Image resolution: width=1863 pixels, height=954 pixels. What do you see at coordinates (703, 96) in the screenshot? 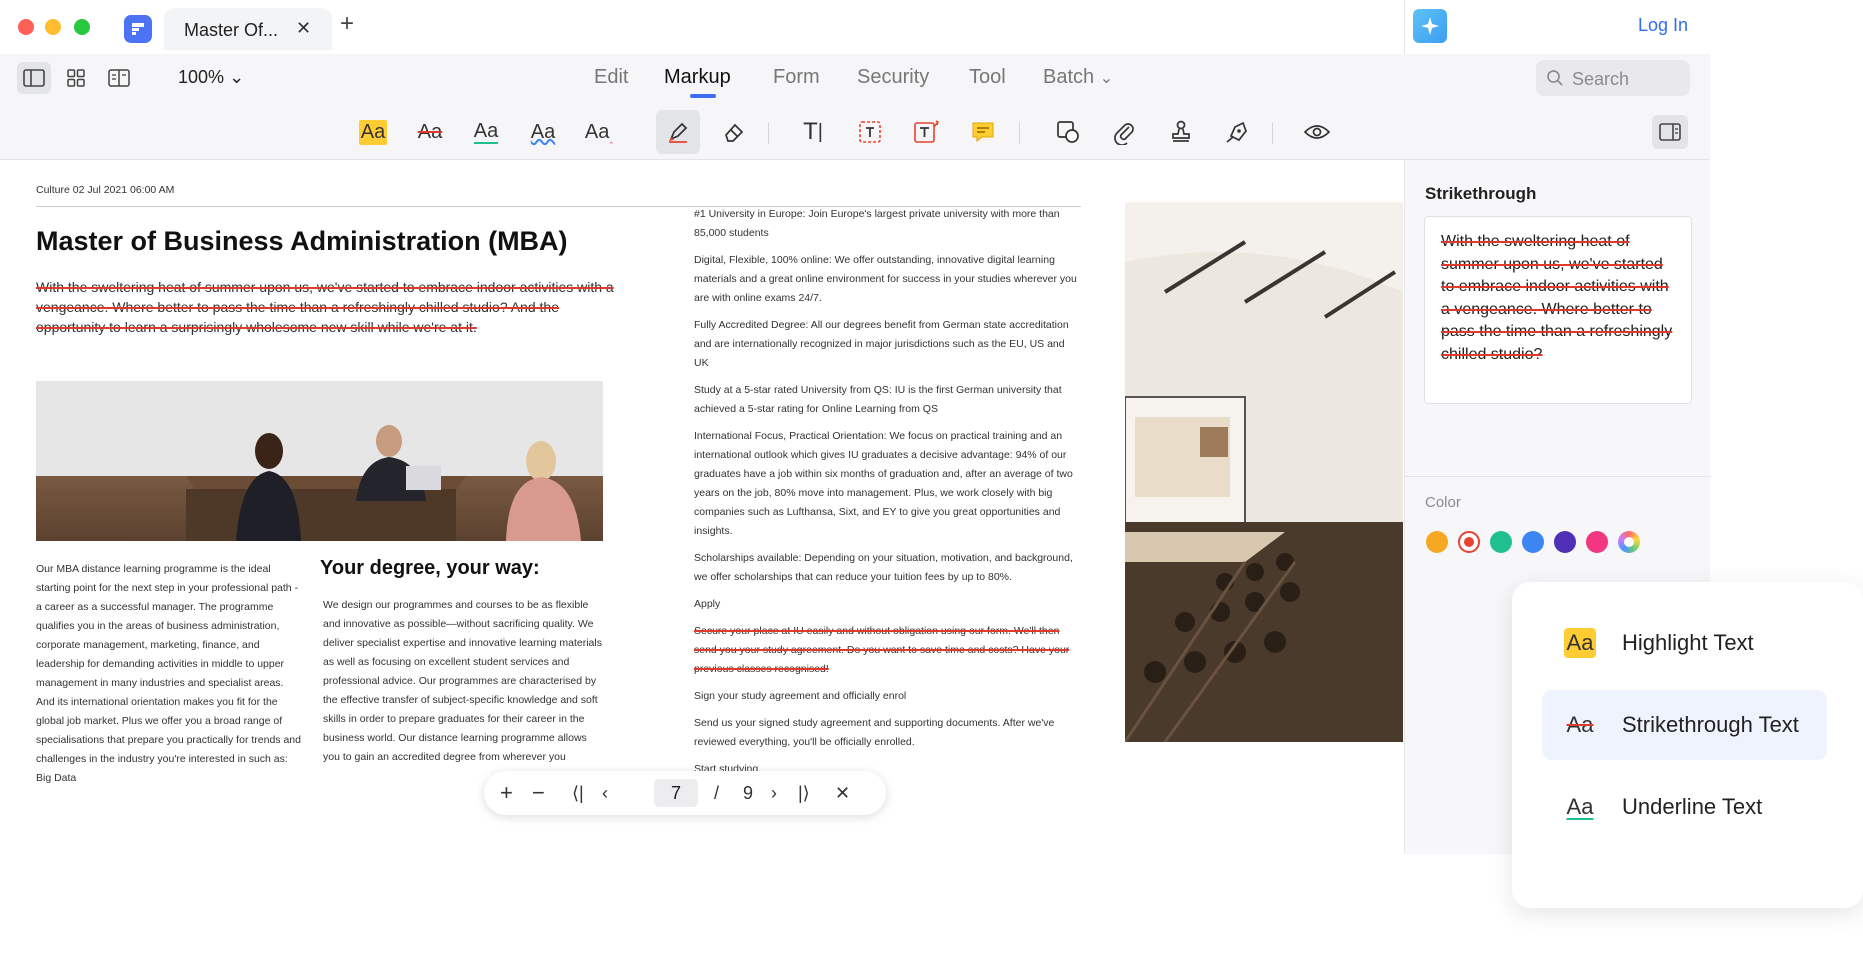
I see `active-menu-indicator` at bounding box center [703, 96].